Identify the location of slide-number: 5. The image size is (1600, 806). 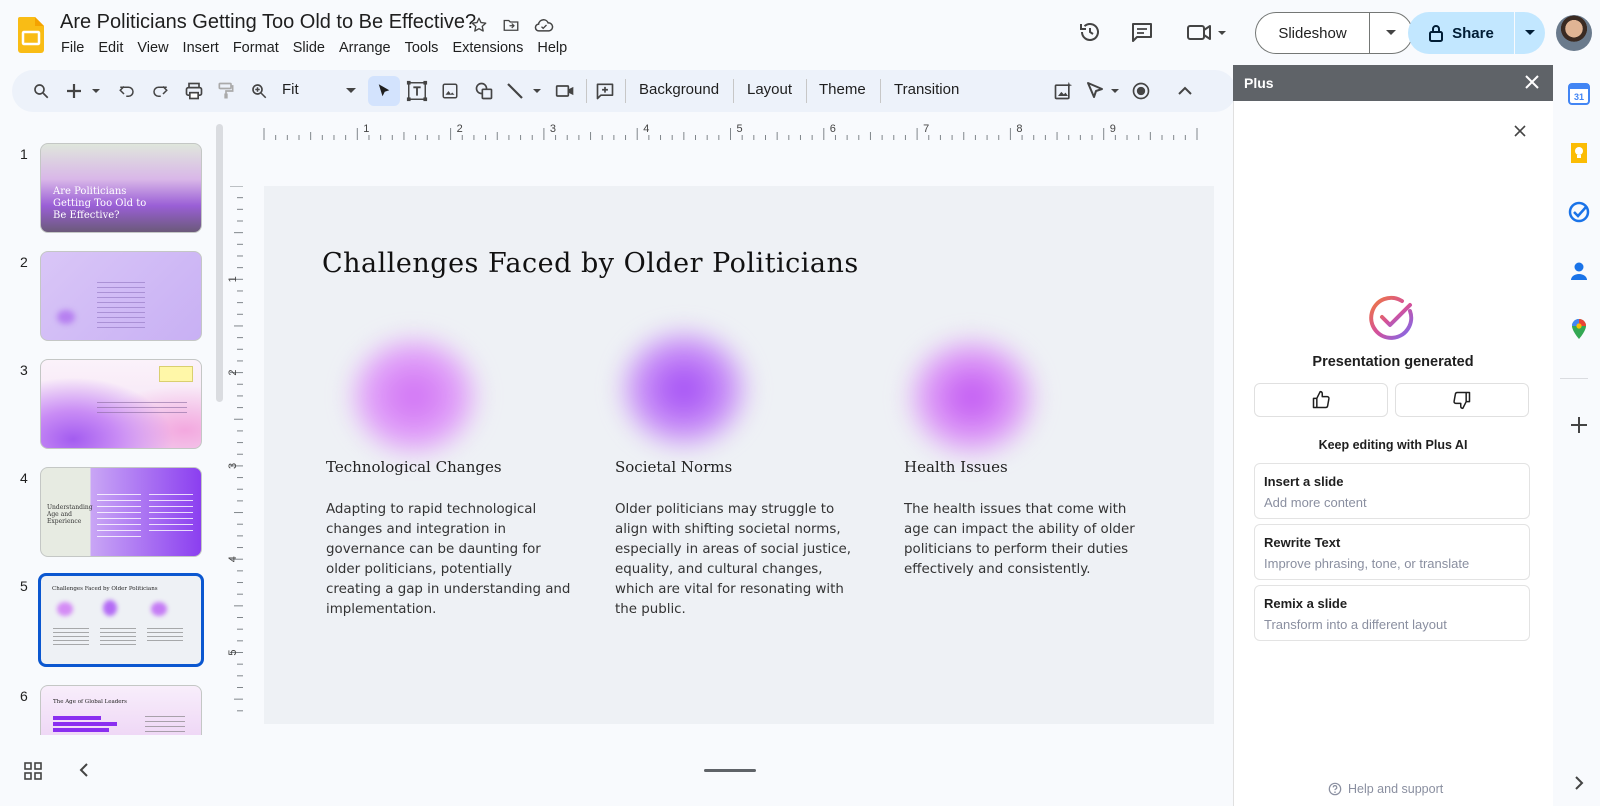
(24, 586).